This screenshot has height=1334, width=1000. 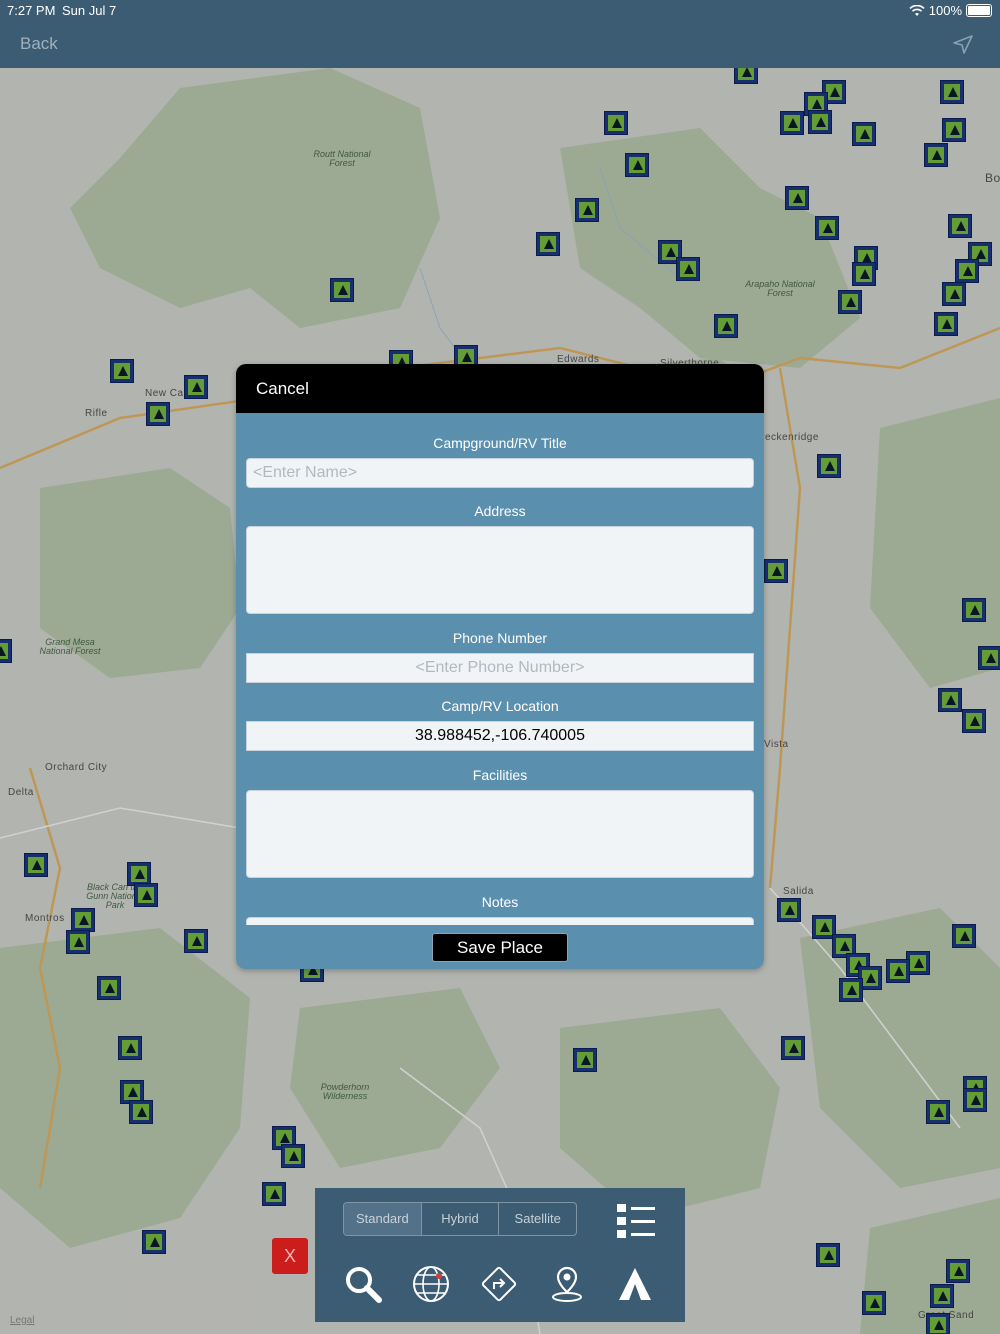 I want to click on address-label: Address, so click(x=500, y=511).